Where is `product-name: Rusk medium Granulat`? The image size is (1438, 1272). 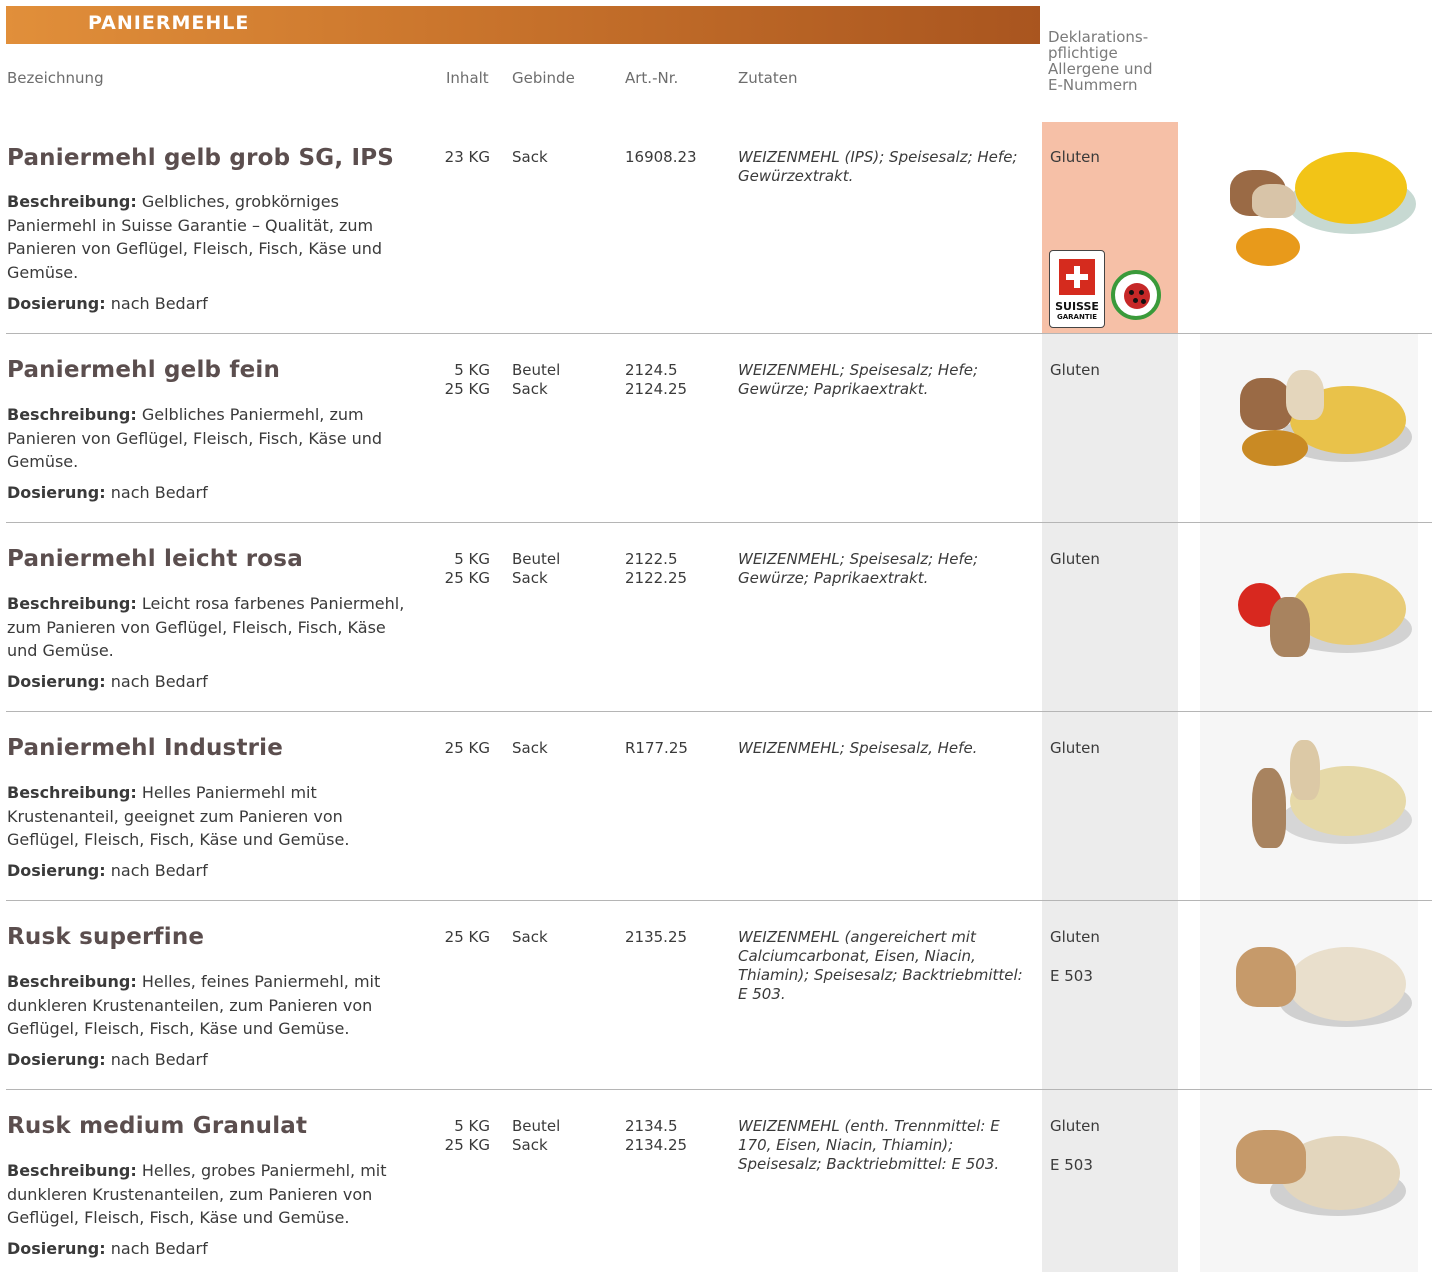
product-name: Rusk medium Granulat is located at coordinates (157, 1126).